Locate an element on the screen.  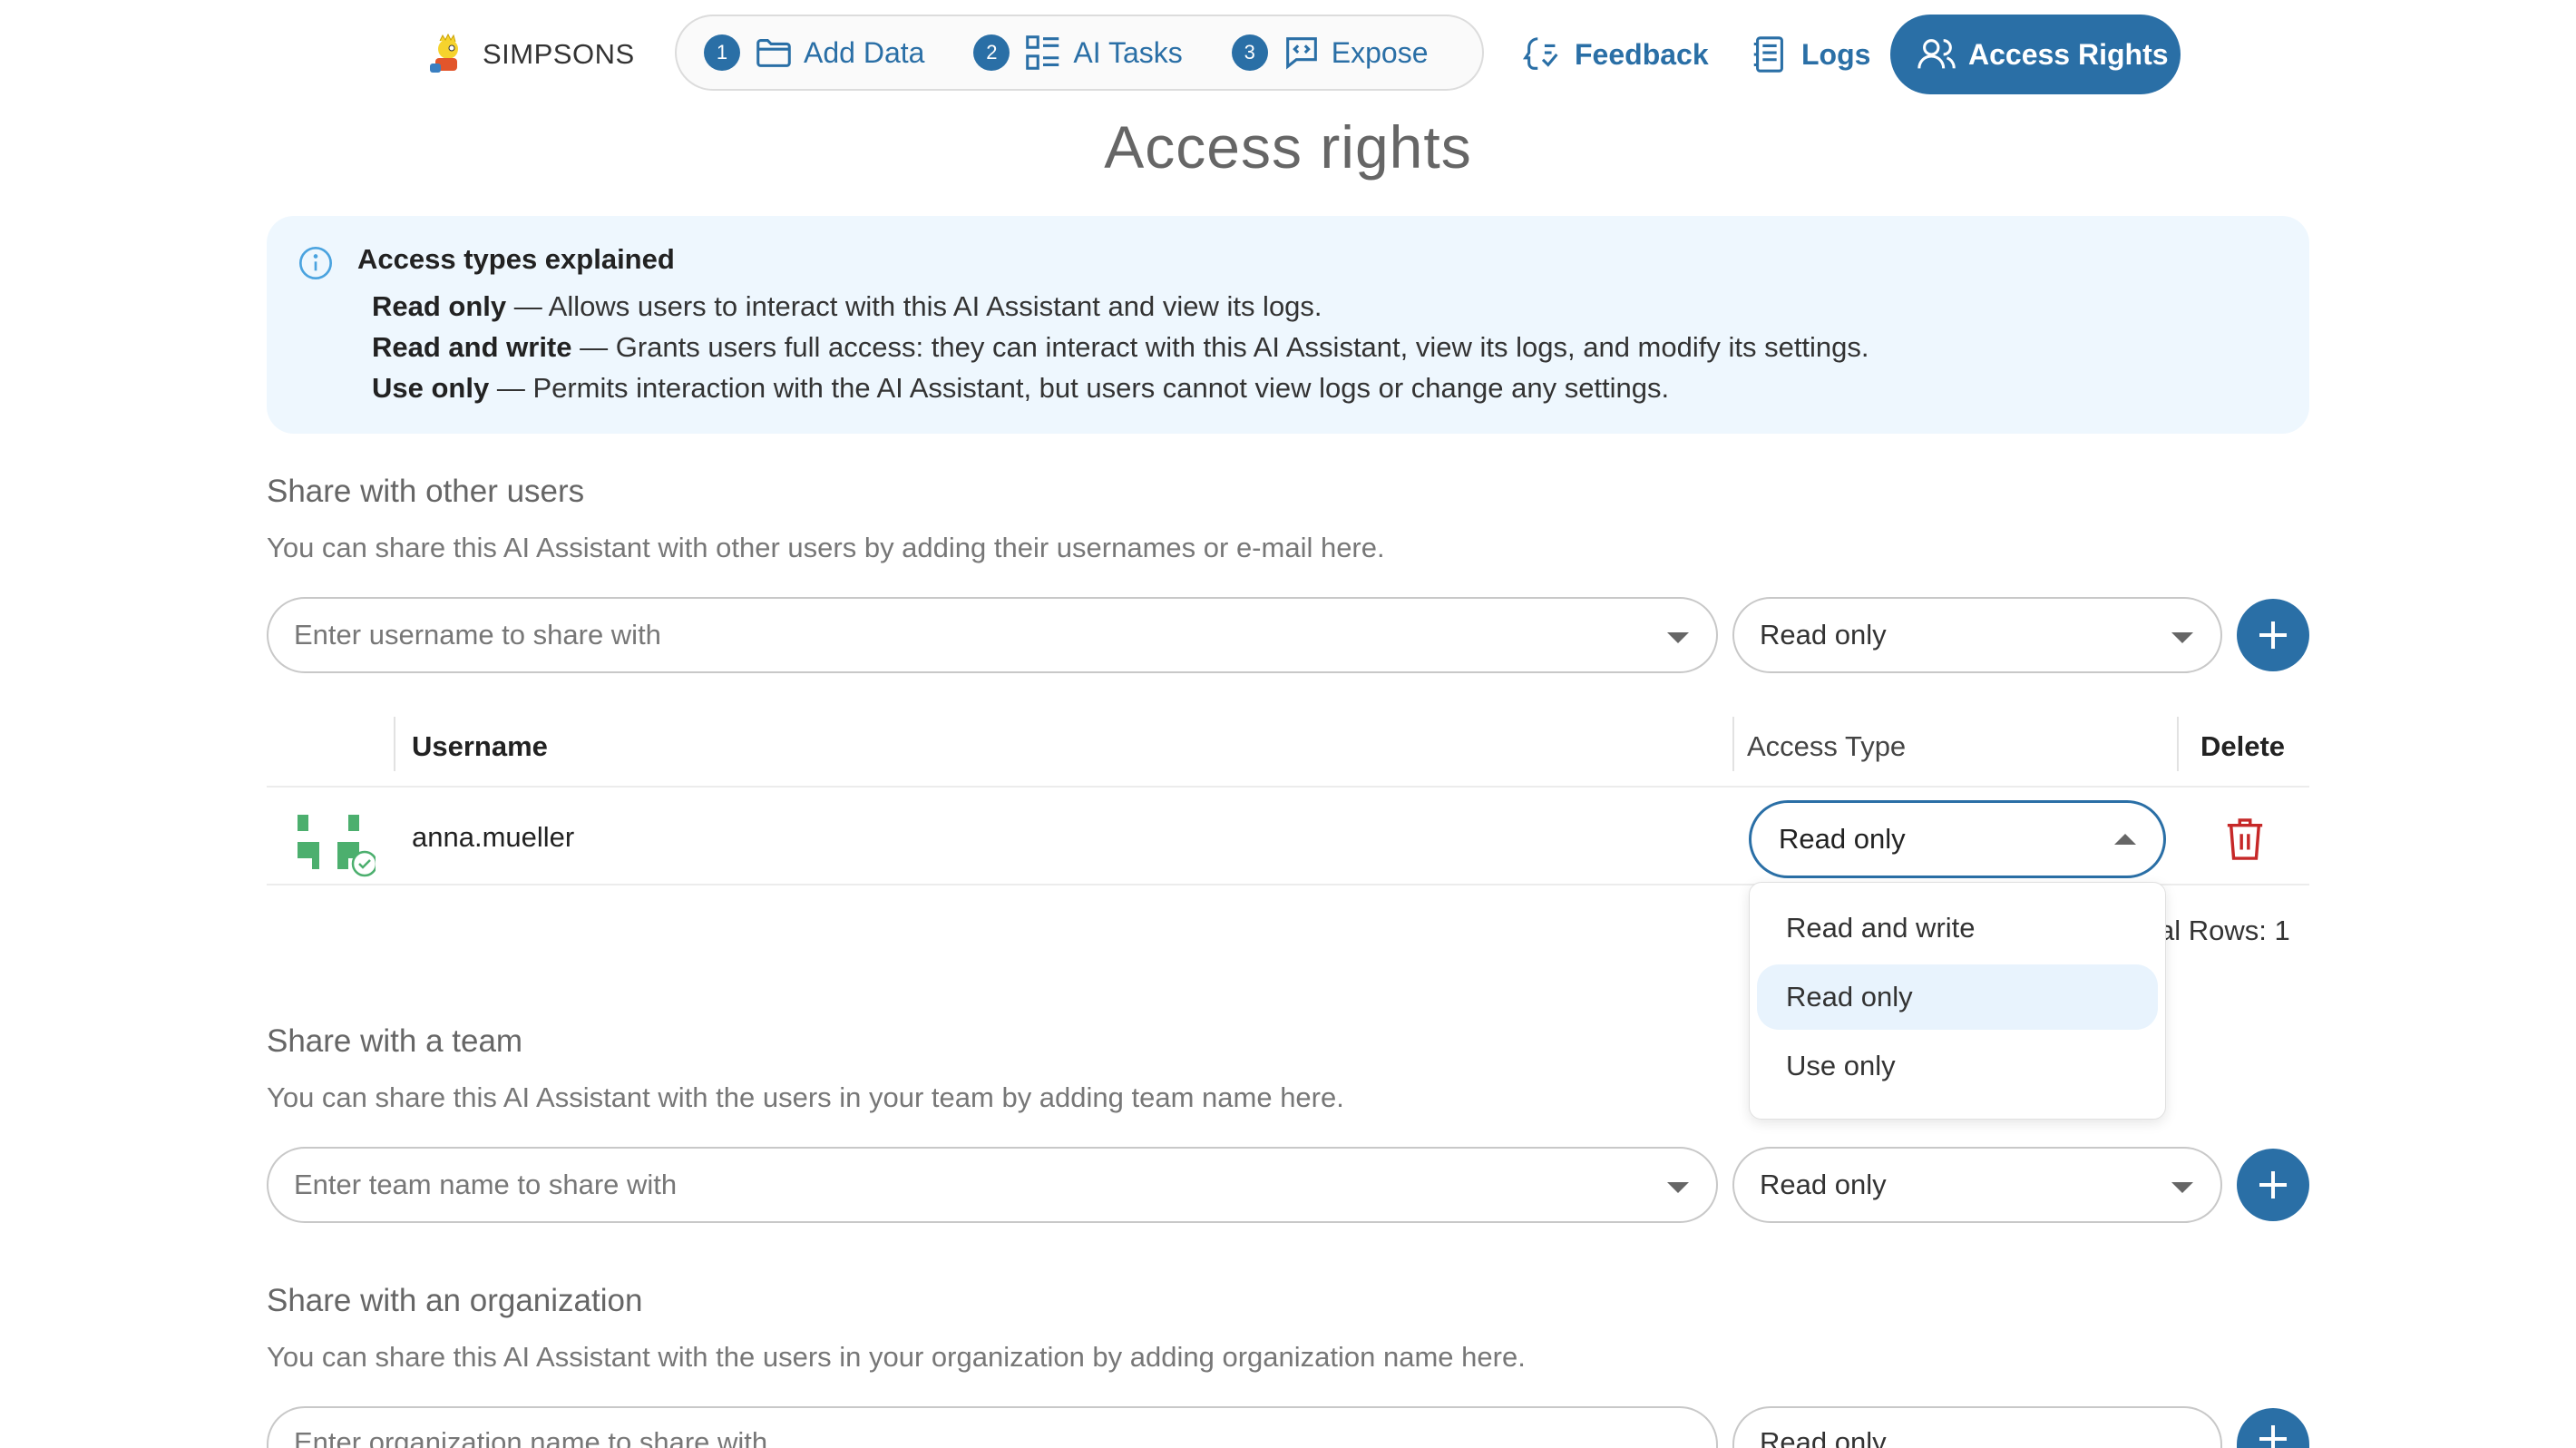
workflow-steps: 1 Add Data 2 AI Tasks 3 Expose is located at coordinates (1079, 53).